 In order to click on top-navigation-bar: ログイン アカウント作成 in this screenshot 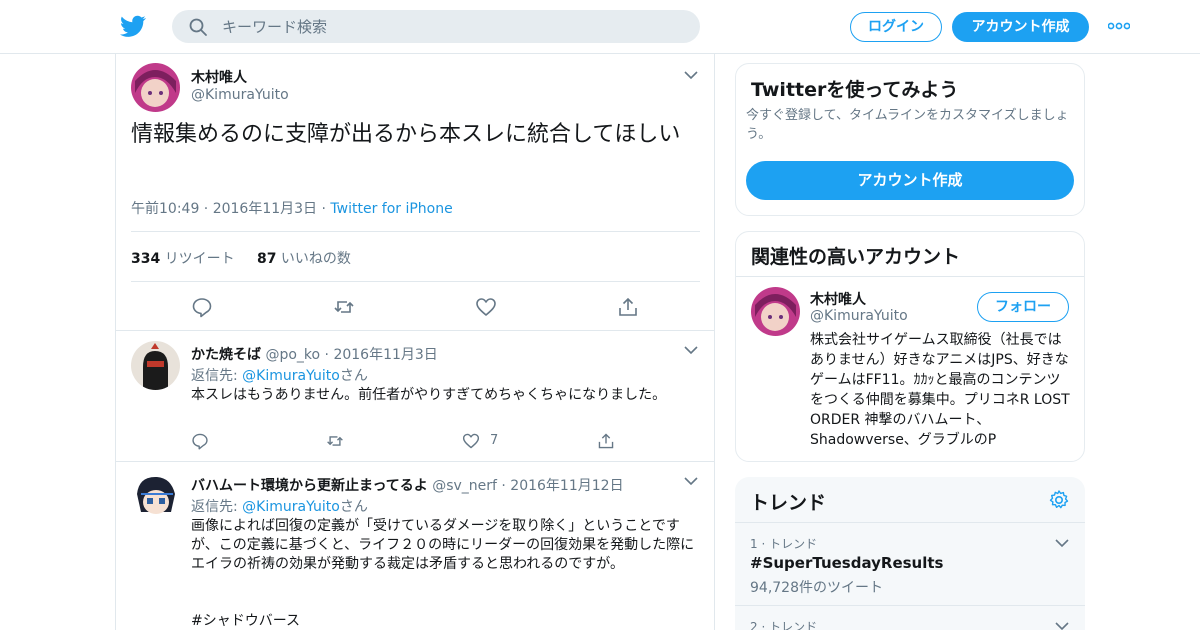, I will do `click(600, 27)`.